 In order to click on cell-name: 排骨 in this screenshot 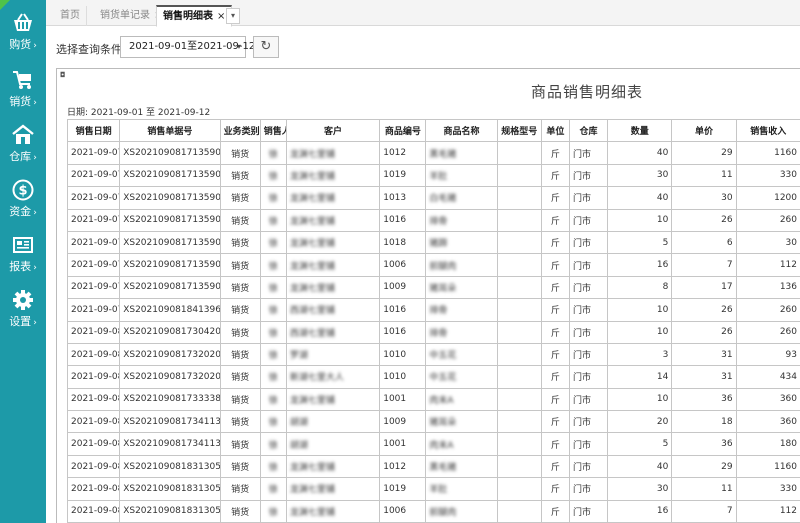, I will do `click(461, 332)`.